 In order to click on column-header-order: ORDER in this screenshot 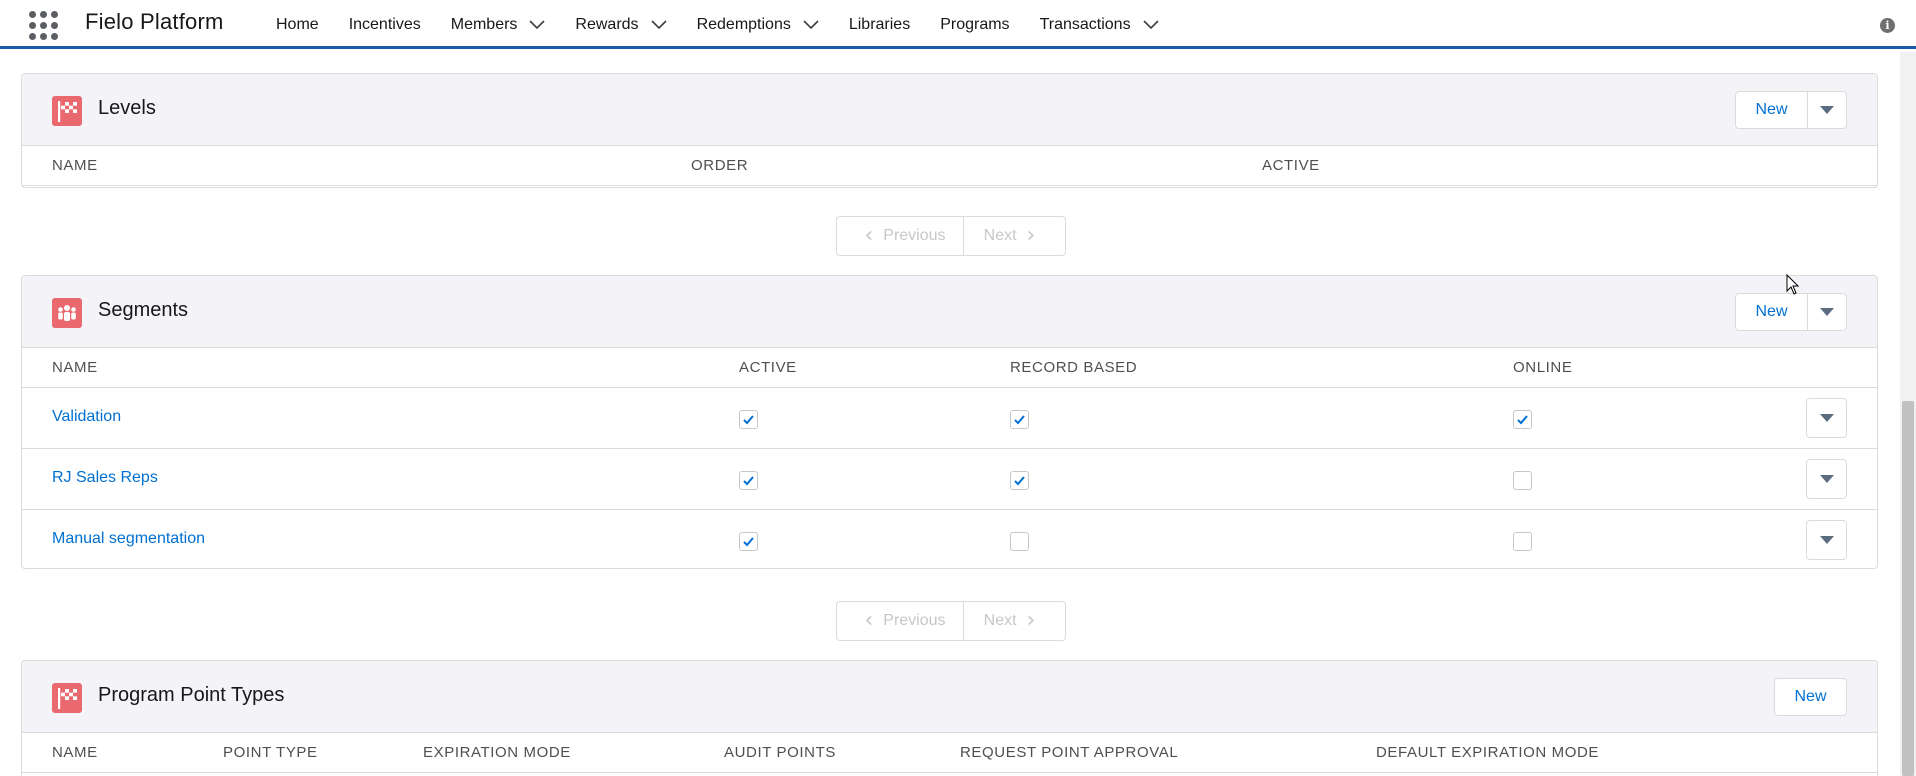, I will do `click(719, 165)`.